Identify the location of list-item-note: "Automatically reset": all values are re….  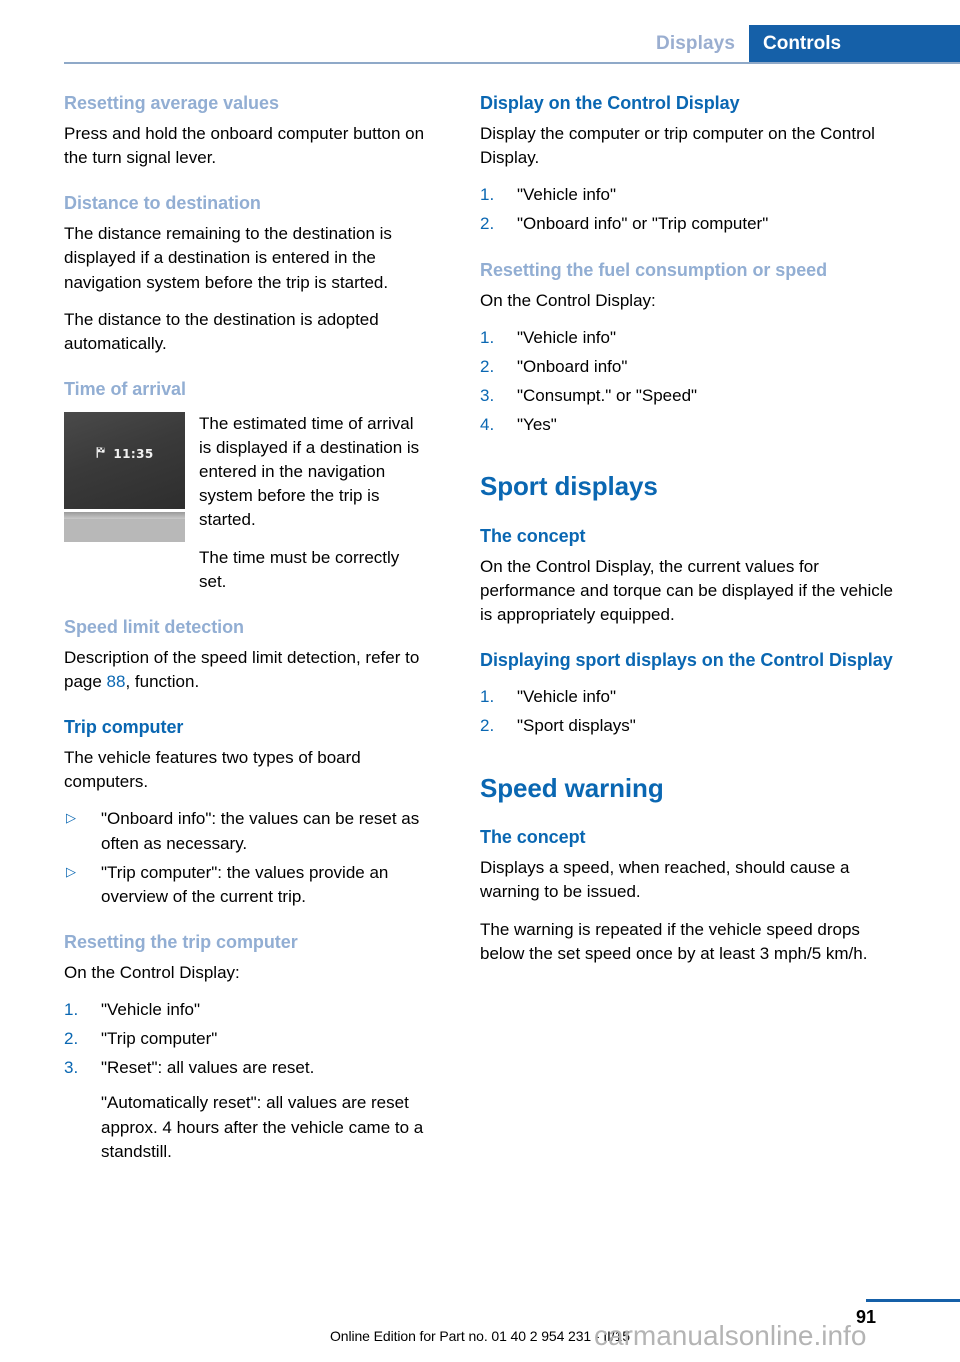
(262, 1127).